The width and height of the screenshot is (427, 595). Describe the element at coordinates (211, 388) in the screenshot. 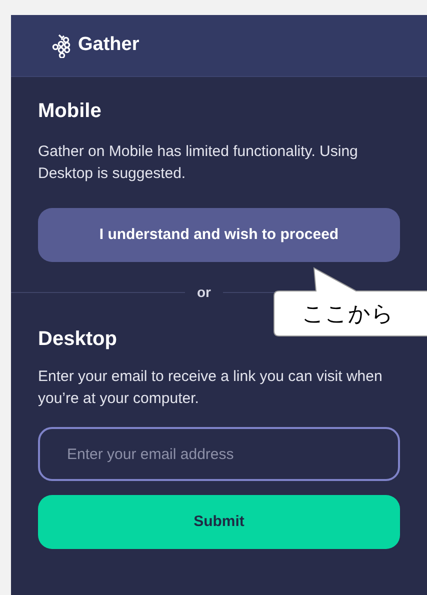

I see `section-description: Enter your email to receive a link you can visit when you’re at your computer.` at that location.